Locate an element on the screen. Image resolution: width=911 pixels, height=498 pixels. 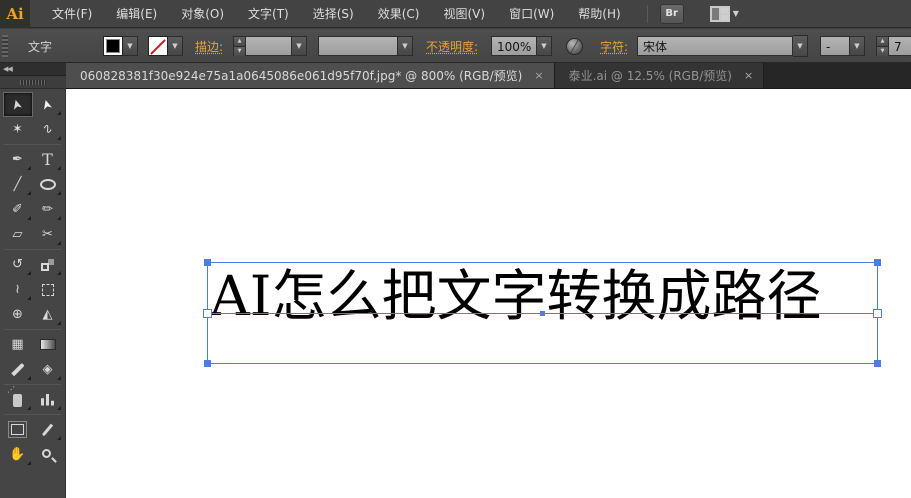
artboard-tool is located at coordinates (18, 429).